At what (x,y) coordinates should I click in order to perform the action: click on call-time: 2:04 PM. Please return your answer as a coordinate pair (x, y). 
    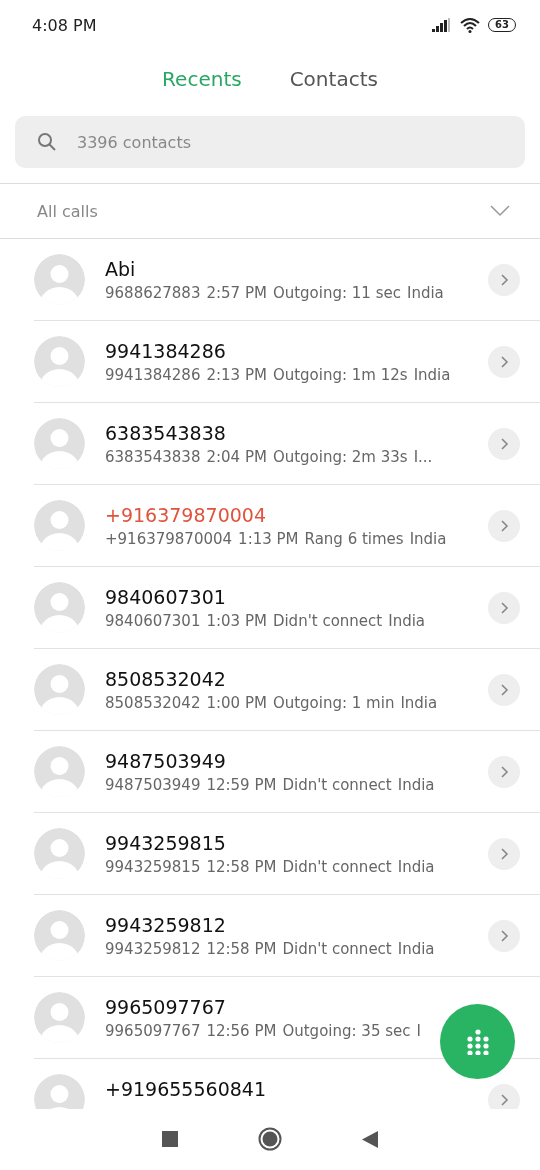
    Looking at the image, I should click on (236, 456).